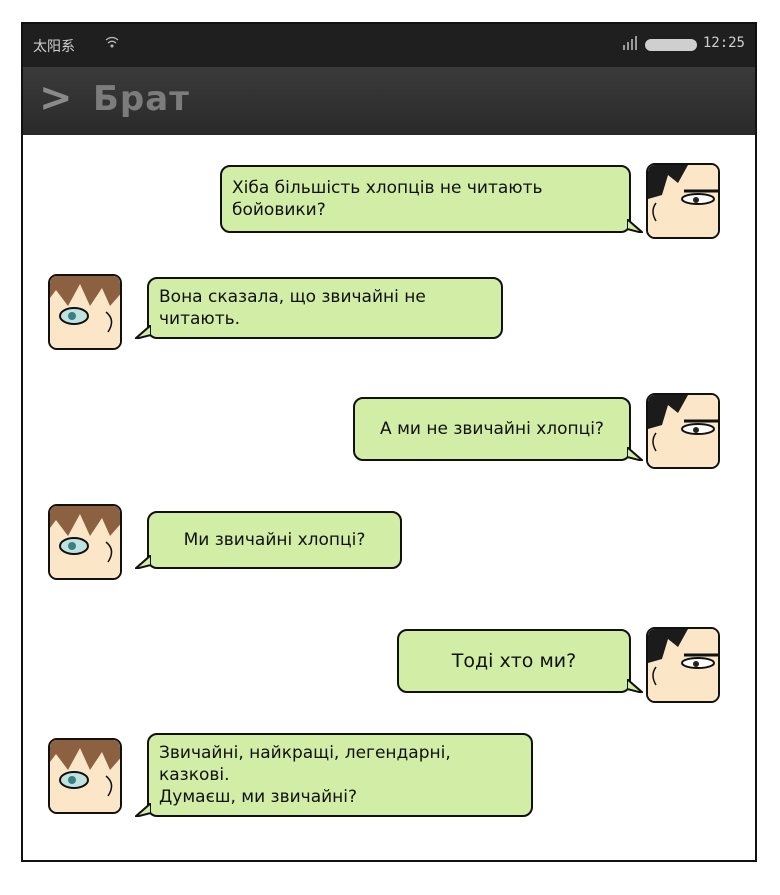 The width and height of the screenshot is (780, 895). Describe the element at coordinates (112, 44) in the screenshot. I see `wifi-icon` at that location.